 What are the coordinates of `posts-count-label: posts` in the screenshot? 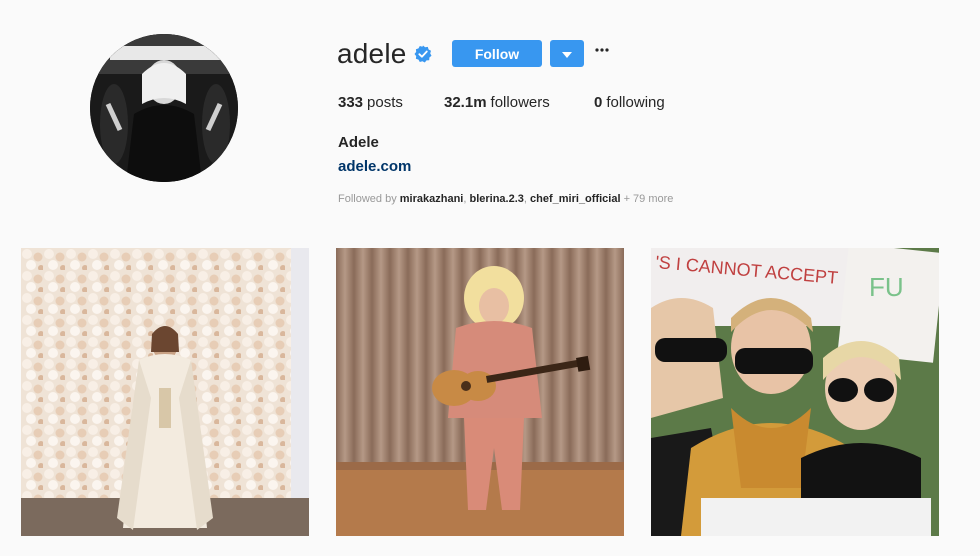 It's located at (385, 102).